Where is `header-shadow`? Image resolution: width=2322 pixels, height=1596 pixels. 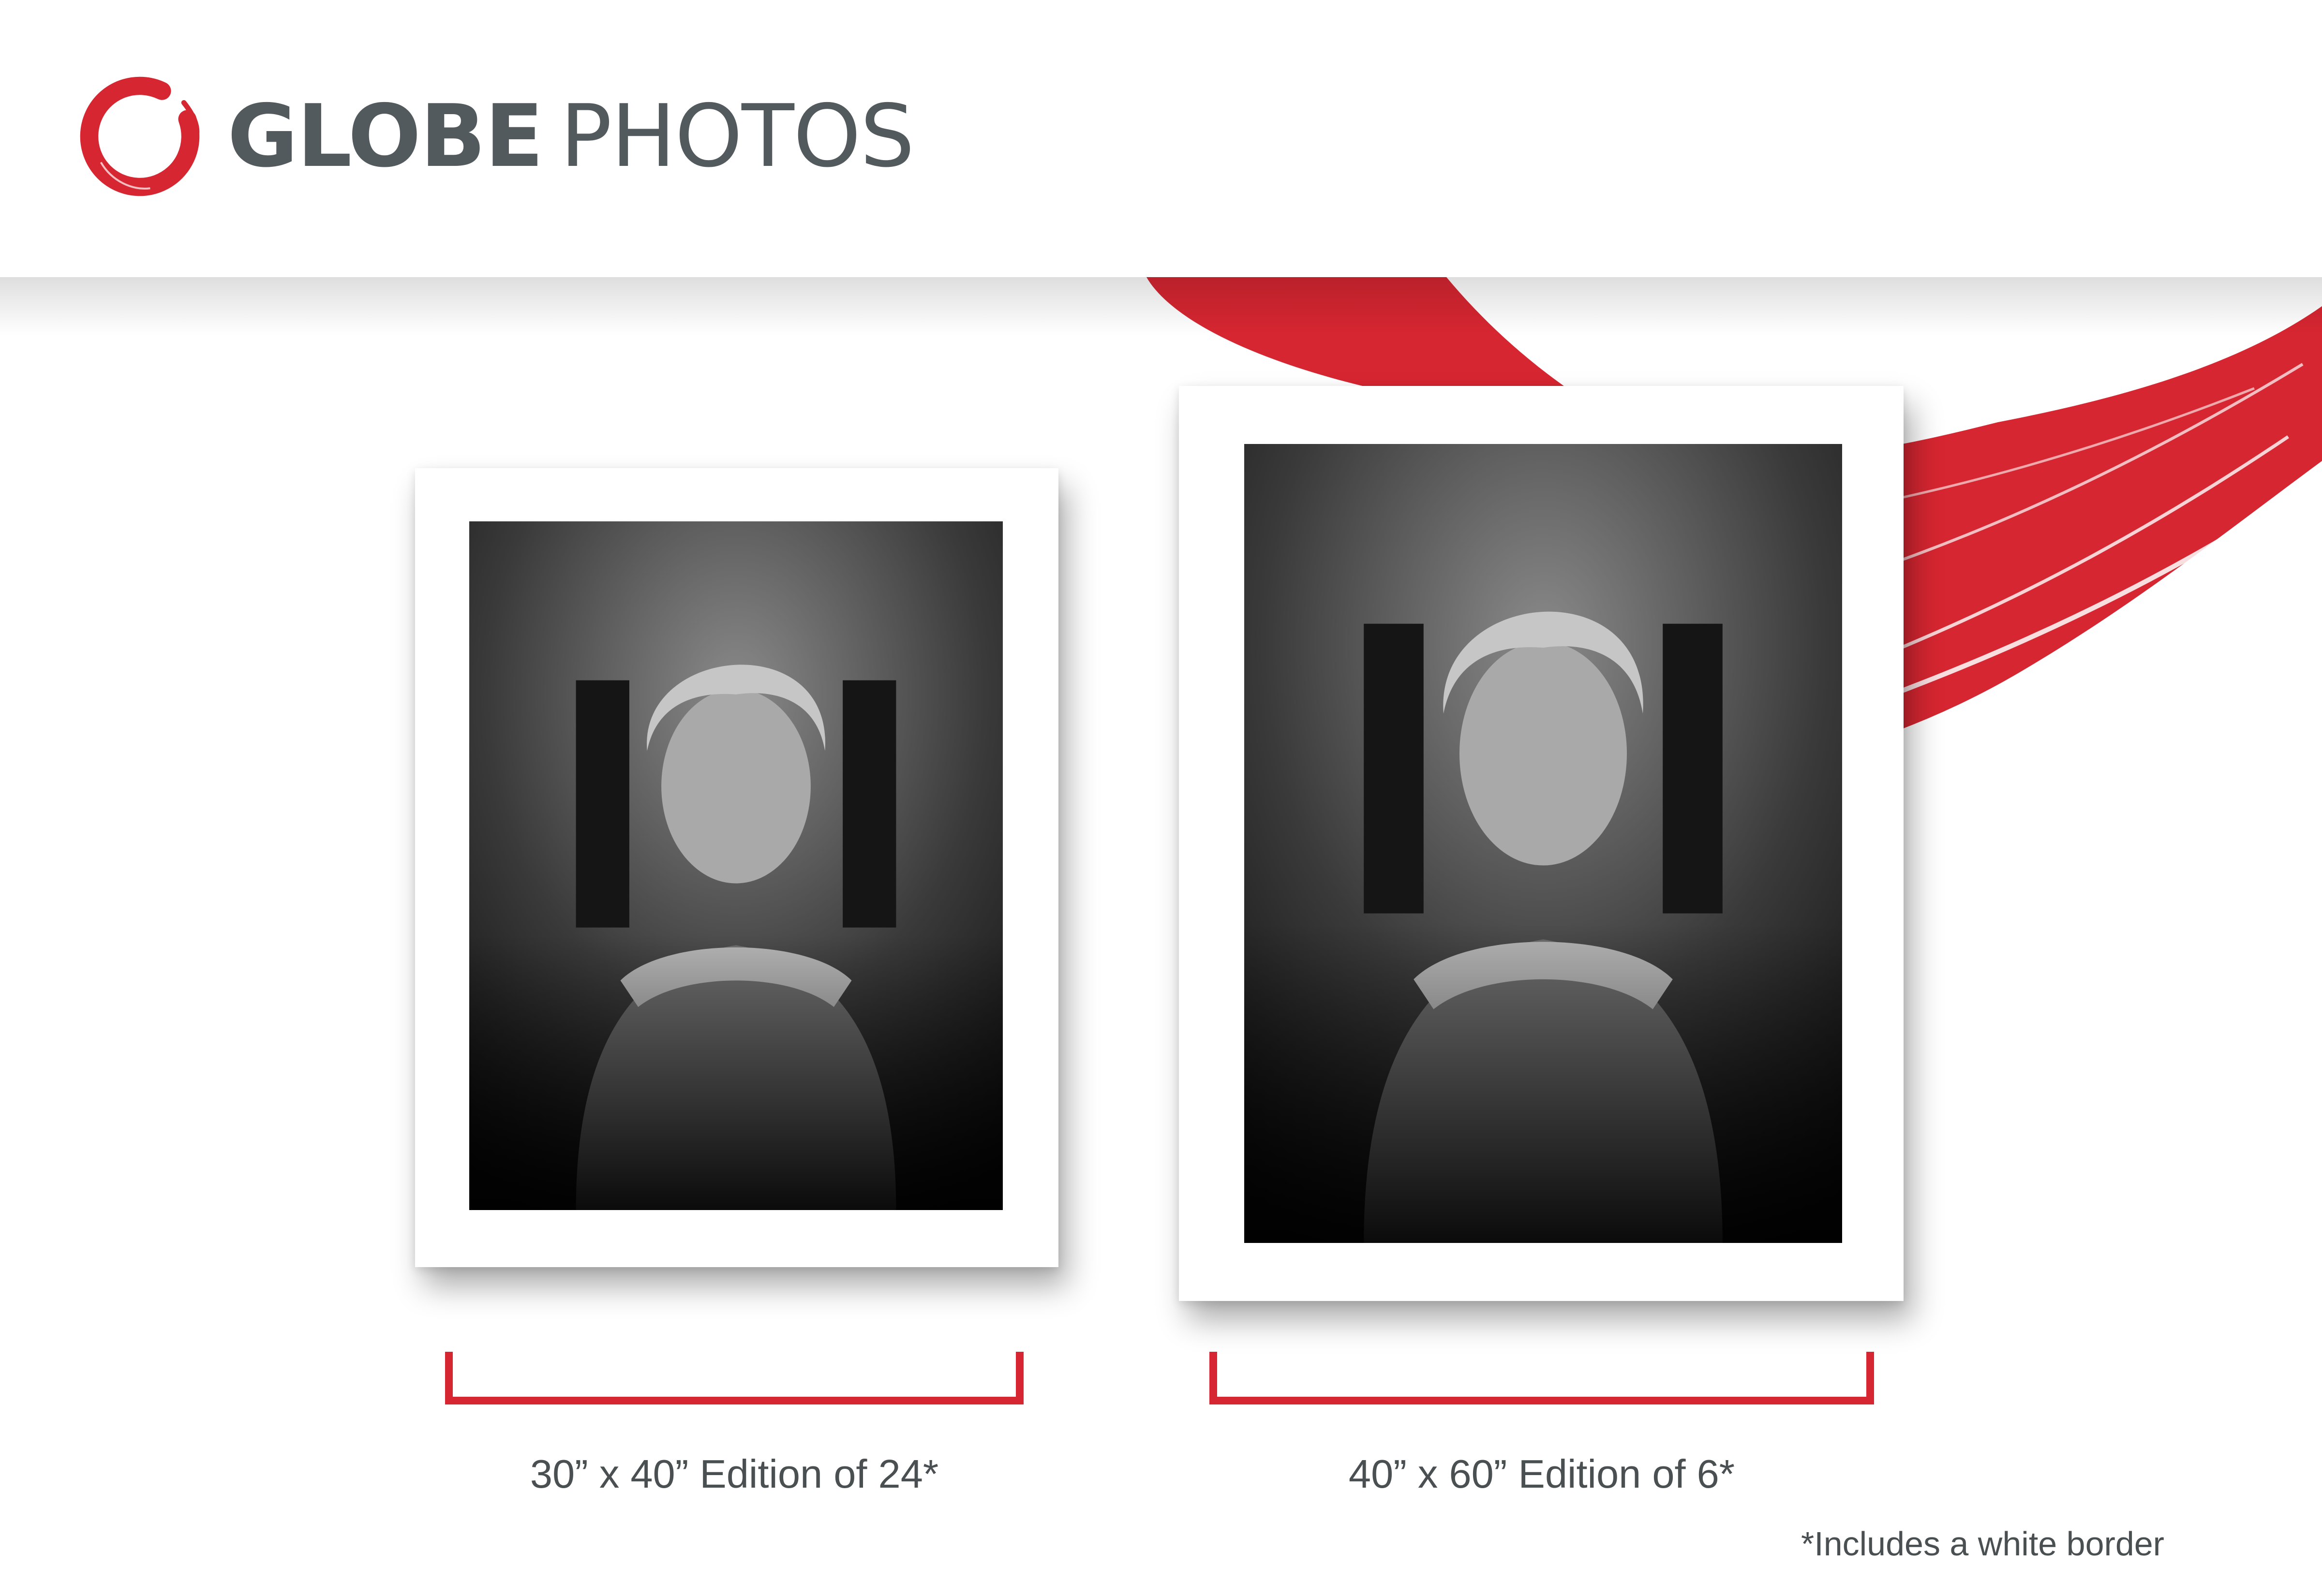
header-shadow is located at coordinates (1161, 306).